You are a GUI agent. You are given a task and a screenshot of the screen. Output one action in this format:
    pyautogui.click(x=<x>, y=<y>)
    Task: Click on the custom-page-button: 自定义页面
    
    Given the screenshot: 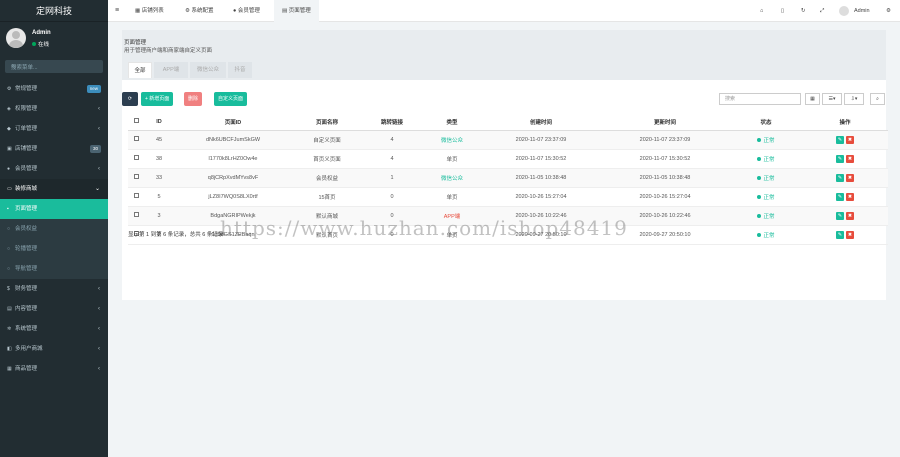 What is the action you would take?
    pyautogui.click(x=231, y=99)
    